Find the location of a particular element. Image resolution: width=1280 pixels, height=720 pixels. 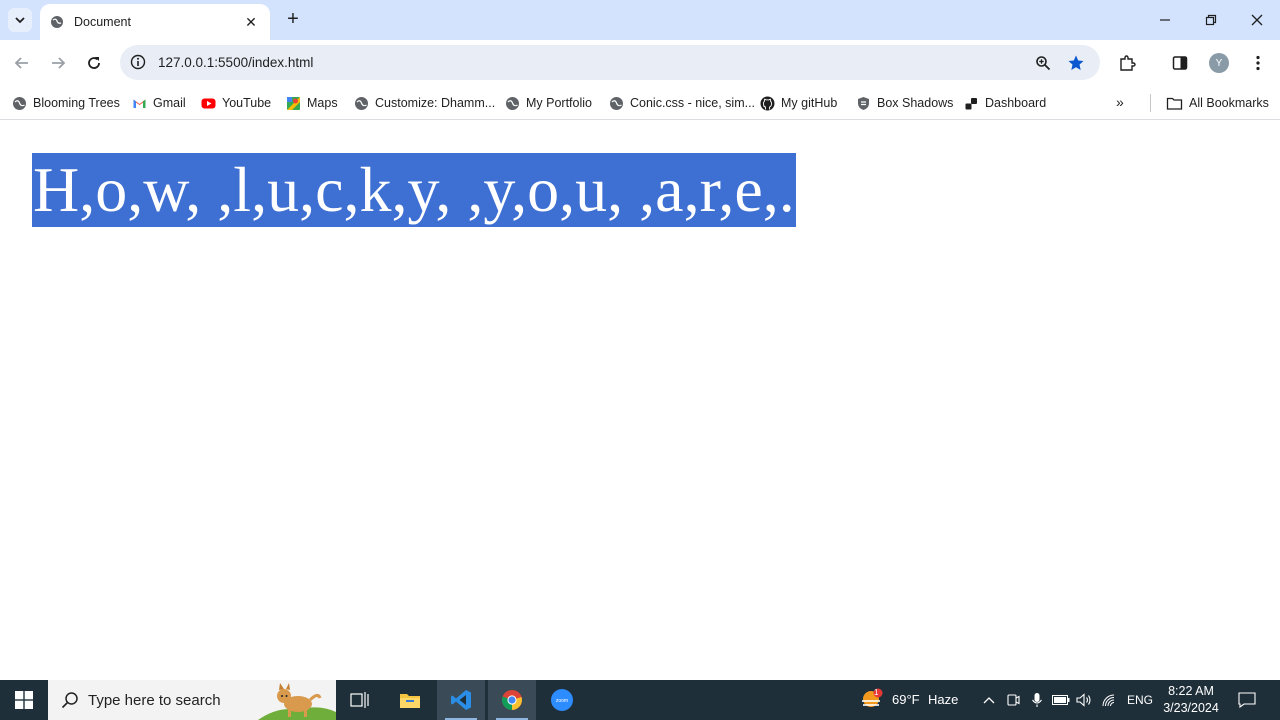

weather-temp: 69°F is located at coordinates (906, 699).